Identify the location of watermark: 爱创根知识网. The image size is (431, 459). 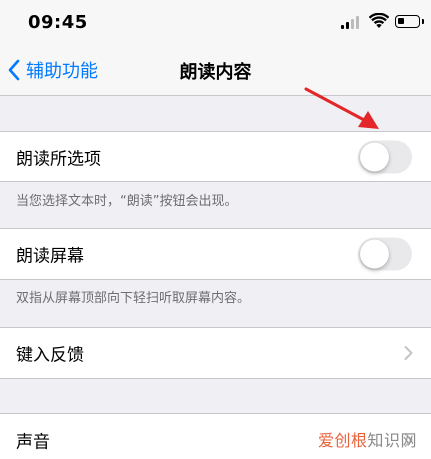
(367, 439).